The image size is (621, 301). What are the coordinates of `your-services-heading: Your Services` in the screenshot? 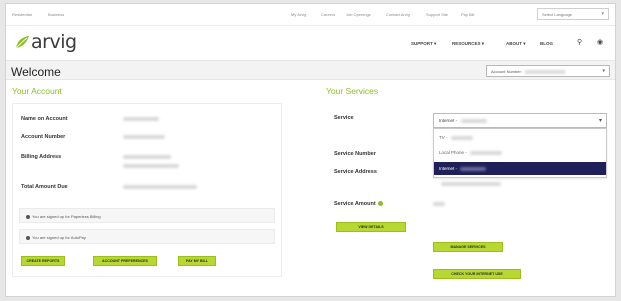 It's located at (352, 91).